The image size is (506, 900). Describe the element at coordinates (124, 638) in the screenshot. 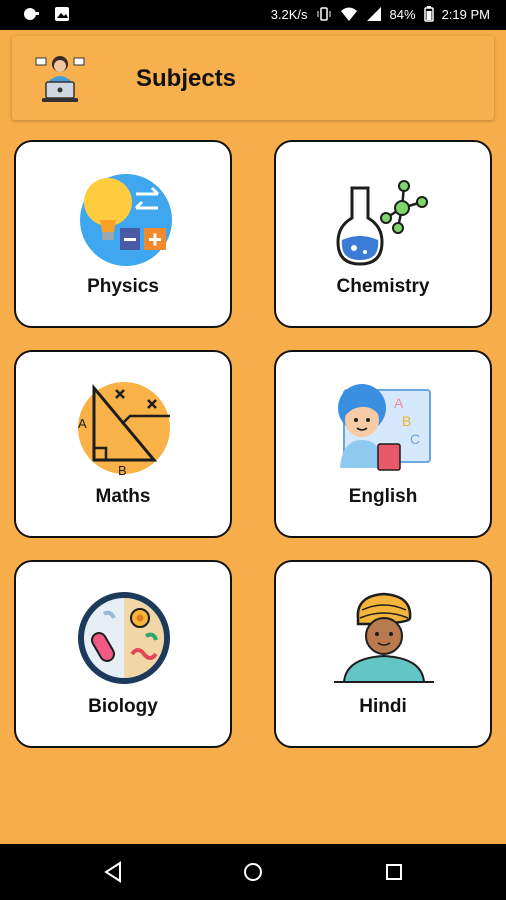

I see `biology-icon` at that location.